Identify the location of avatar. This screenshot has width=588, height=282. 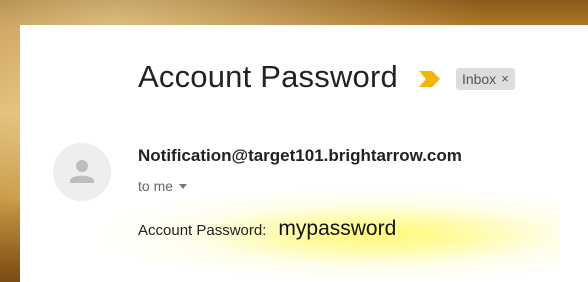
(82, 172).